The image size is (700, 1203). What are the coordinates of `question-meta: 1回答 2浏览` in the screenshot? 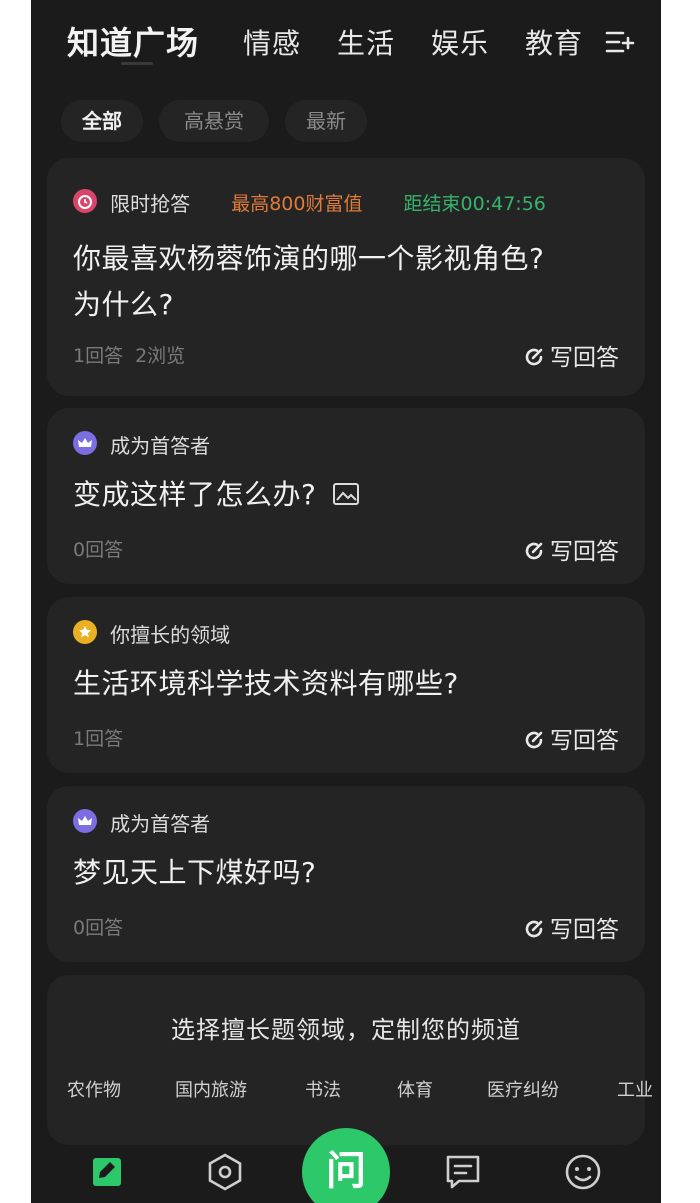 It's located at (129, 354).